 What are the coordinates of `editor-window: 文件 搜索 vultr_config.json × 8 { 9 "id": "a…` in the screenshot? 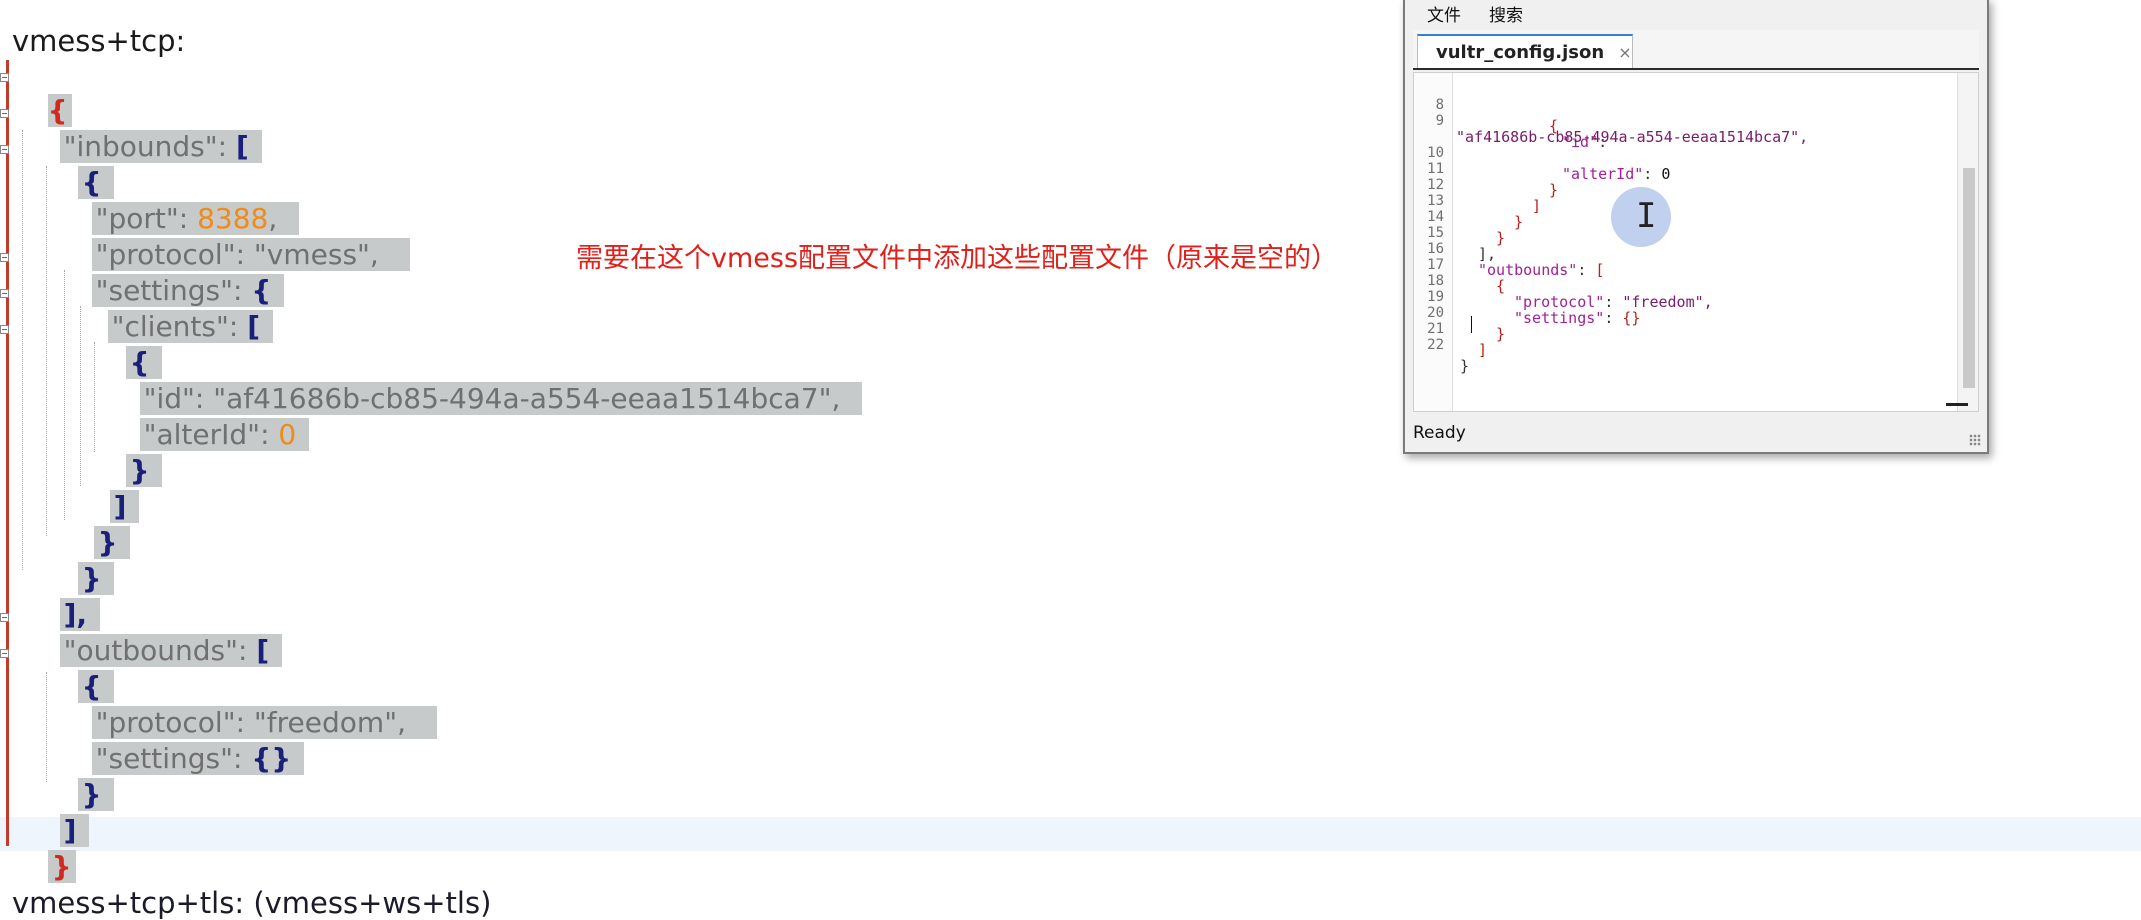 It's located at (1696, 227).